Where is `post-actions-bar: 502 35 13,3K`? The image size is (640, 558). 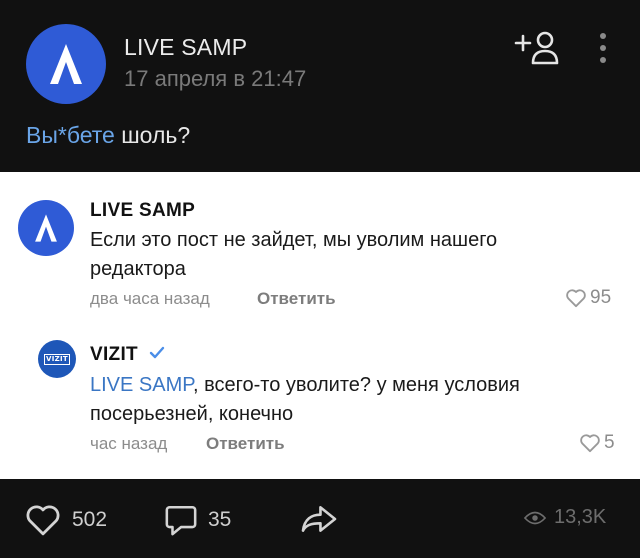 post-actions-bar: 502 35 13,3K is located at coordinates (320, 518).